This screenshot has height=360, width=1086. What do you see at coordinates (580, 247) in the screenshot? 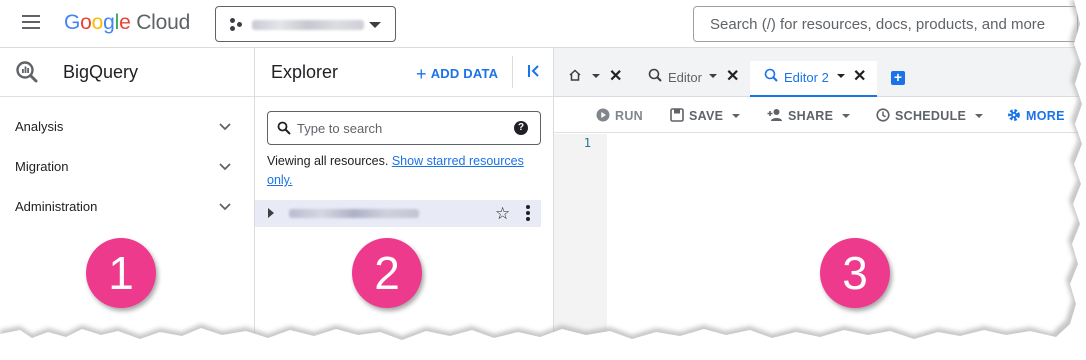
I see `line-number-gutter: 1` at bounding box center [580, 247].